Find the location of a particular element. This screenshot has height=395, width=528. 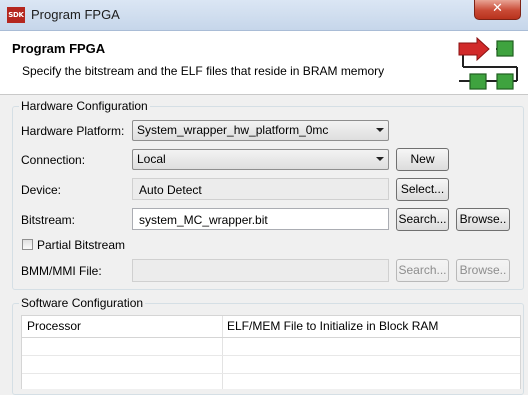

new-connection-button: New is located at coordinates (422, 159).